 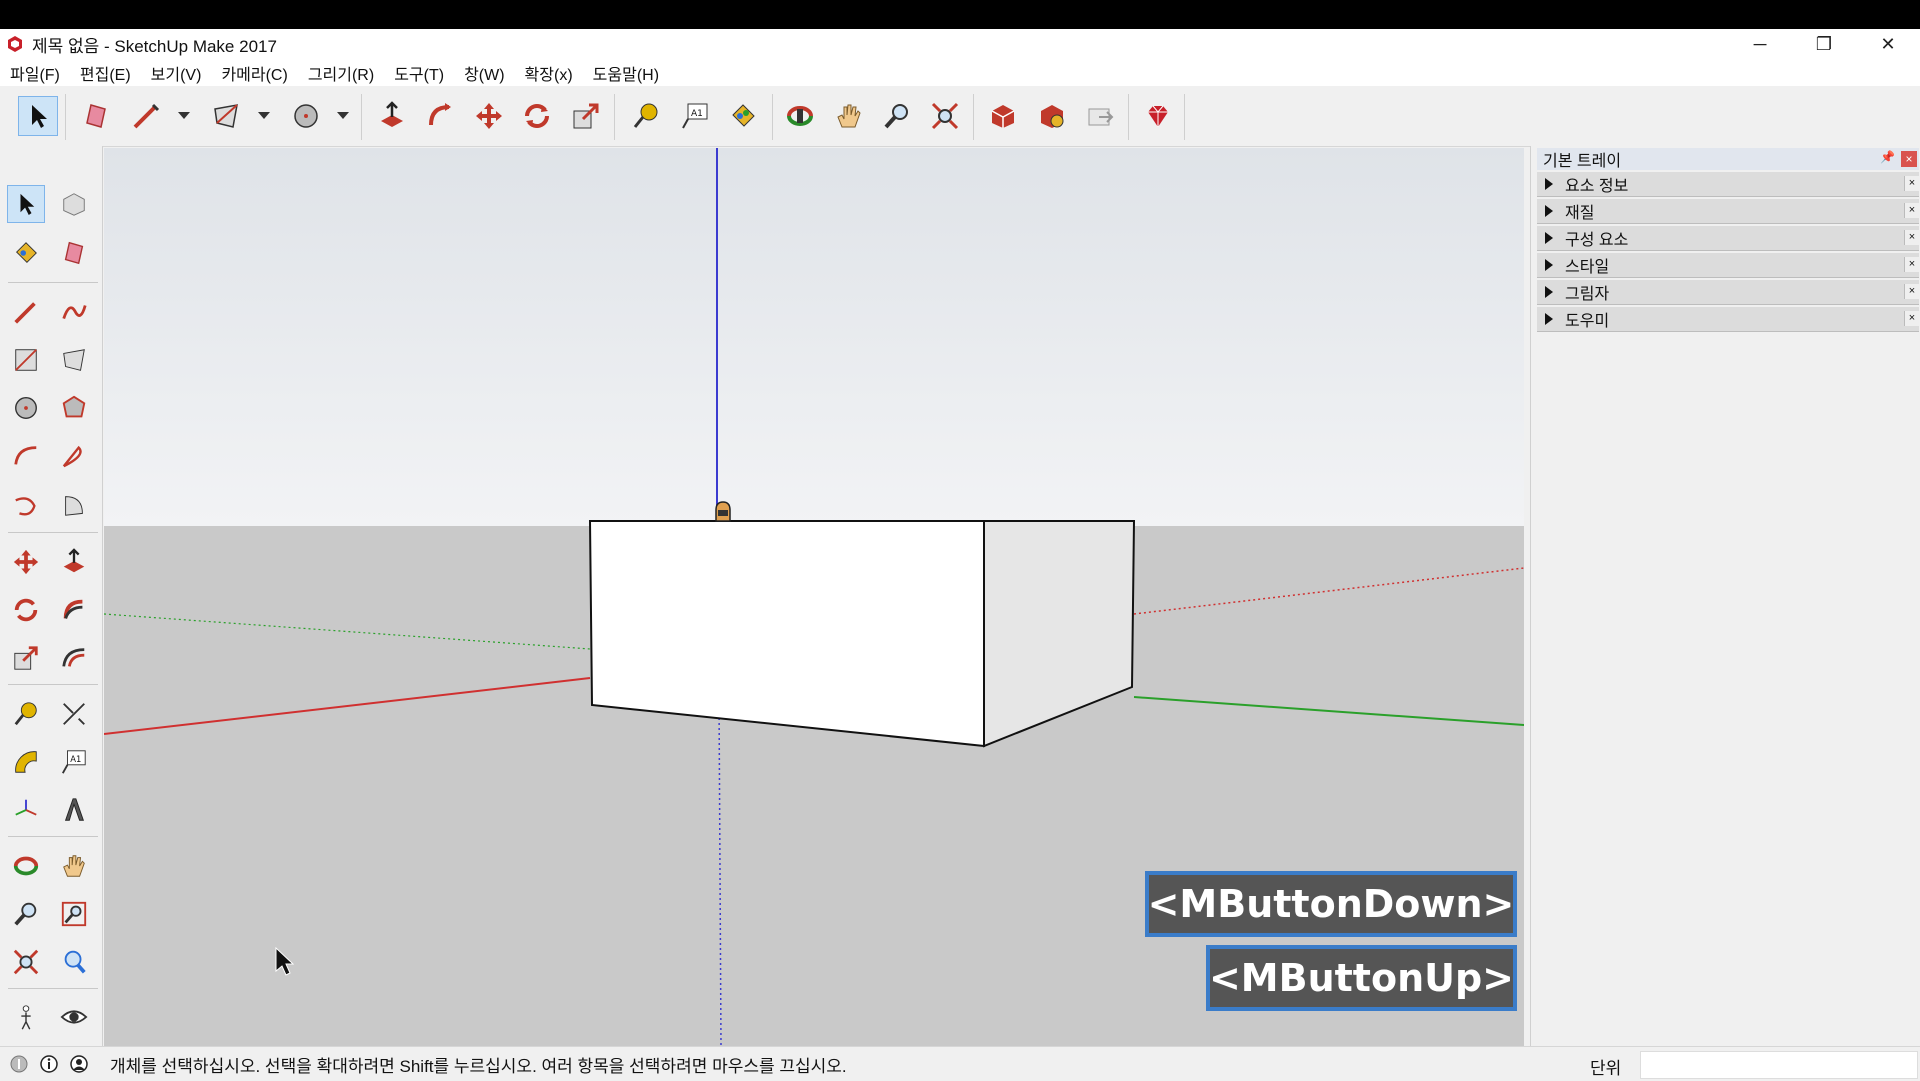 I want to click on sketchup-app-icon, so click(x=15, y=44).